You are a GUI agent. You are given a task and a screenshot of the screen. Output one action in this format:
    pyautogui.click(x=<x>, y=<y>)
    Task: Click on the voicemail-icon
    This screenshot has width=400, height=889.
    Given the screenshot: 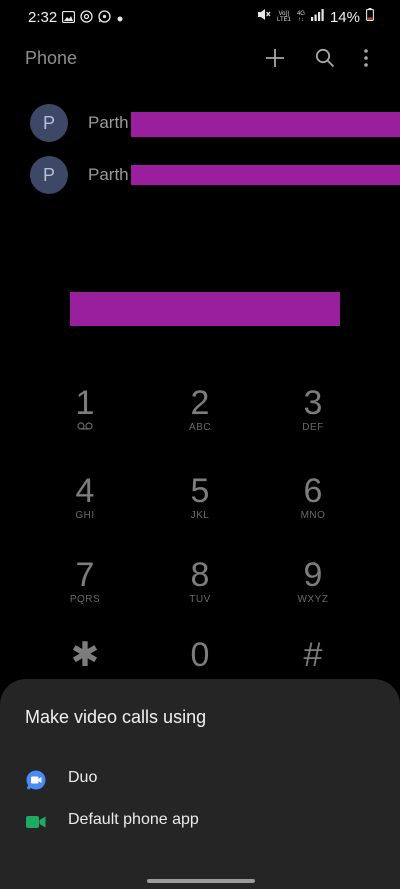 What is the action you would take?
    pyautogui.click(x=85, y=426)
    